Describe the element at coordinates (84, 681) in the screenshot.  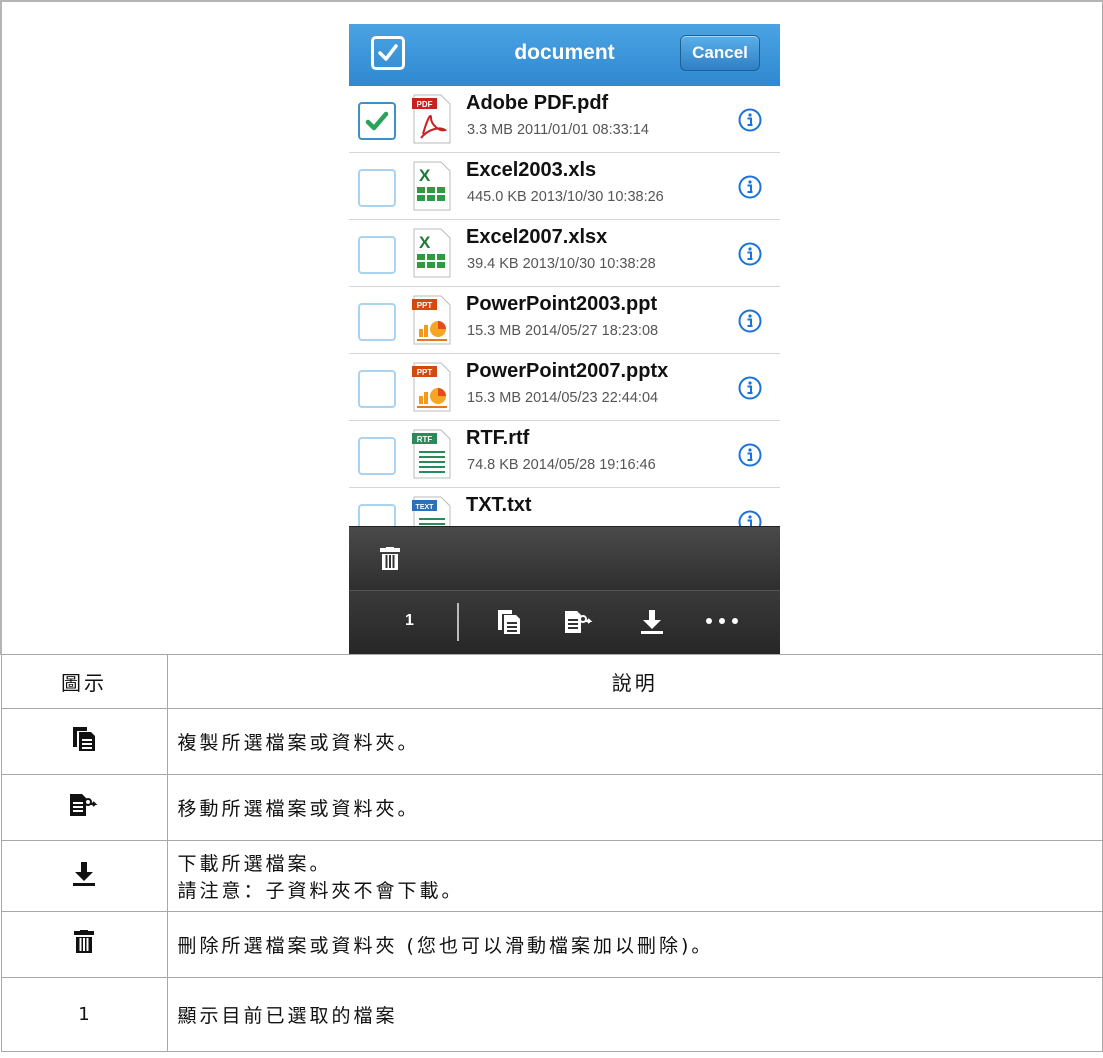
I see `header-icon-cell: 圖示` at that location.